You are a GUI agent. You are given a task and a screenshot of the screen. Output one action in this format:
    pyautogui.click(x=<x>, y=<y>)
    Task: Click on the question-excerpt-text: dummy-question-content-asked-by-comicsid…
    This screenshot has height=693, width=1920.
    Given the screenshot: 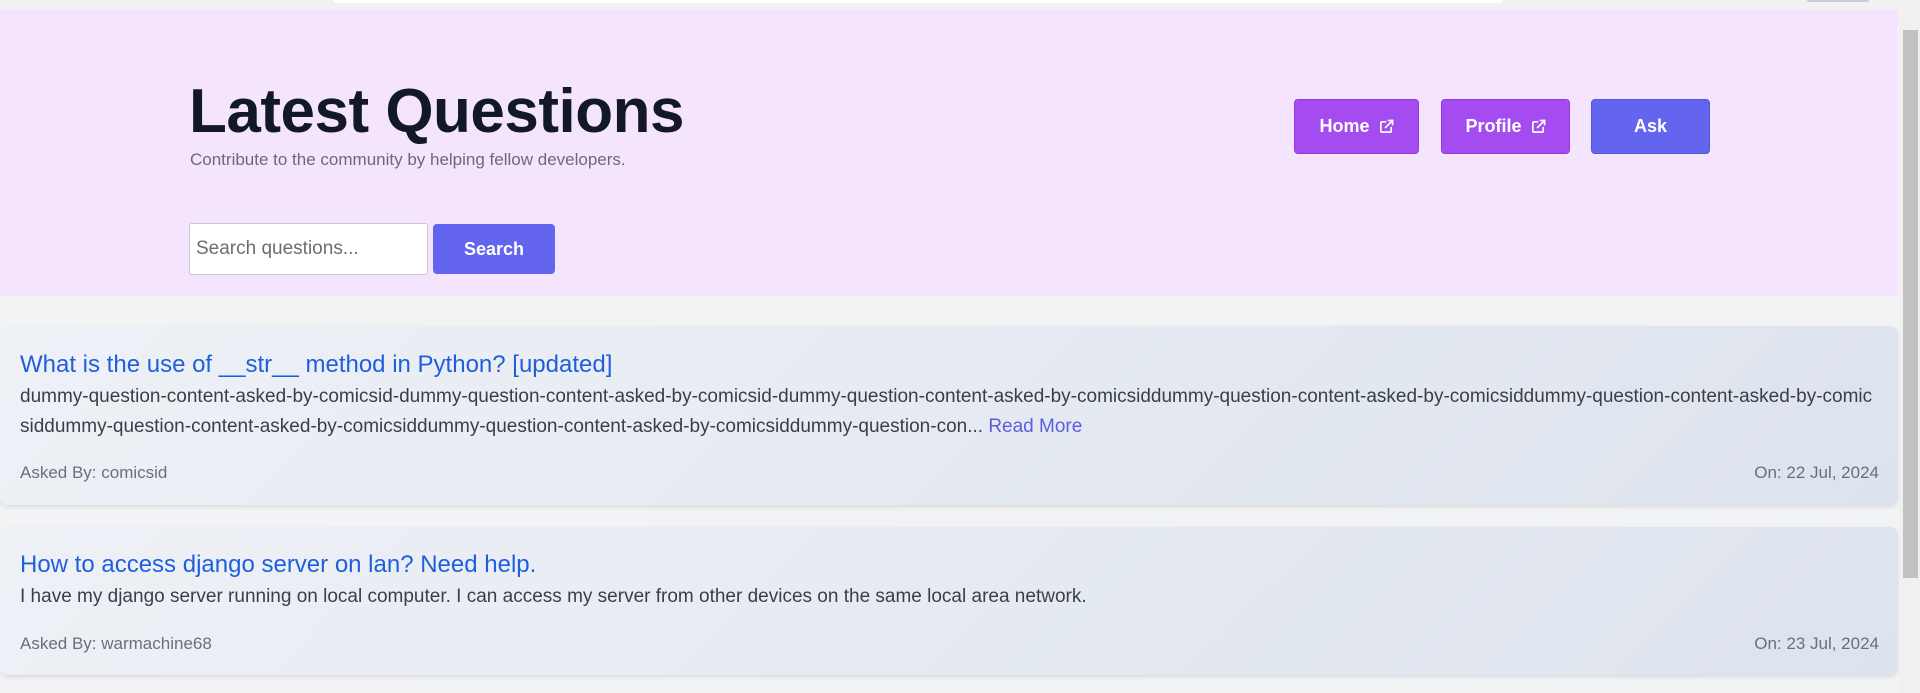 What is the action you would take?
    pyautogui.click(x=946, y=411)
    